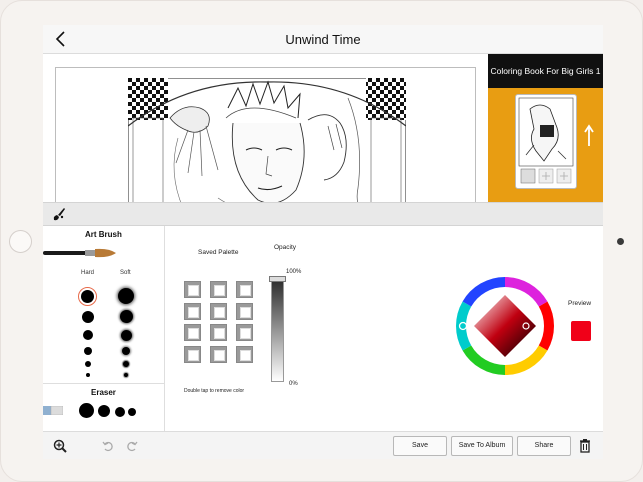 Image resolution: width=643 pixels, height=482 pixels. Describe the element at coordinates (420, 446) in the screenshot. I see `save-button: Save` at that location.